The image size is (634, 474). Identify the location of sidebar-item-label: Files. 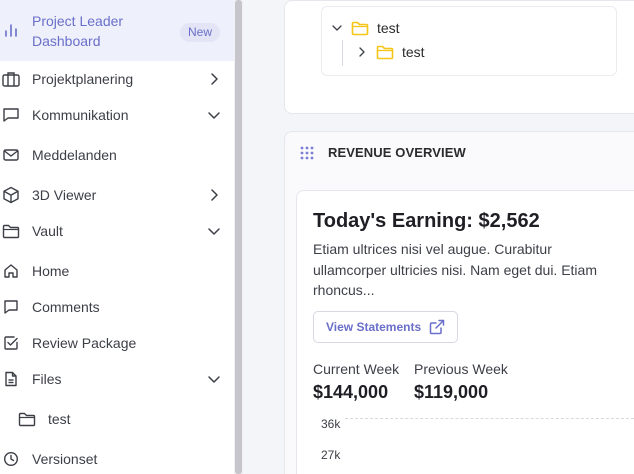
(47, 379).